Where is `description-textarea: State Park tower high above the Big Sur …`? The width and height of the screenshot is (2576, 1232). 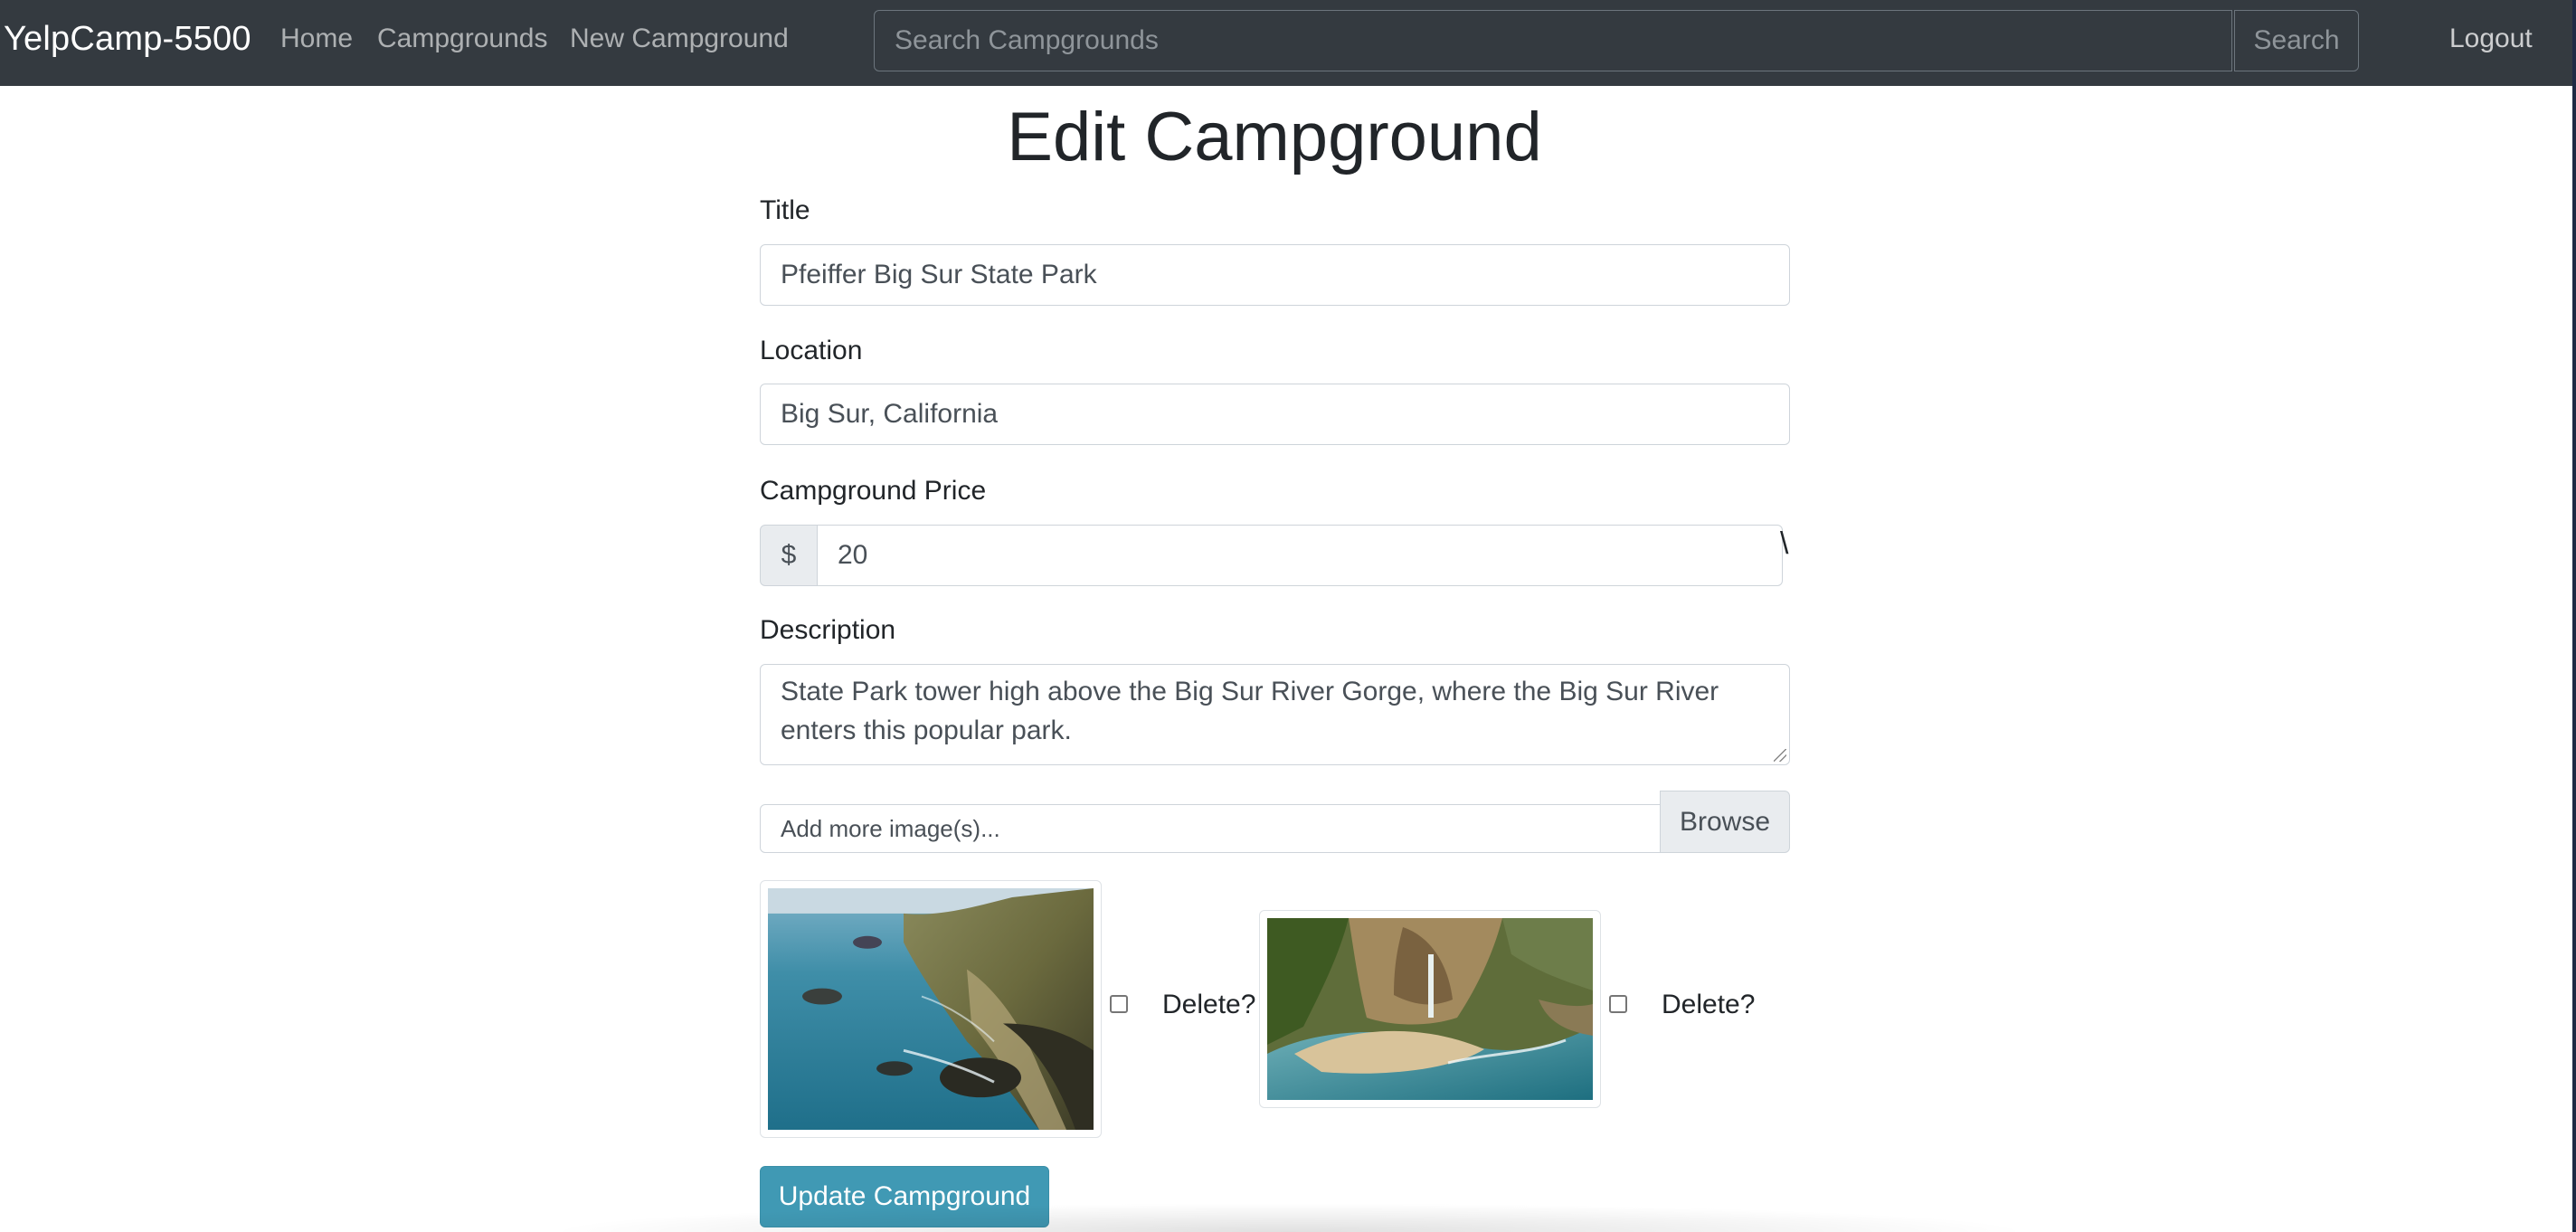
description-textarea: State Park tower high above the Big Sur … is located at coordinates (1275, 714).